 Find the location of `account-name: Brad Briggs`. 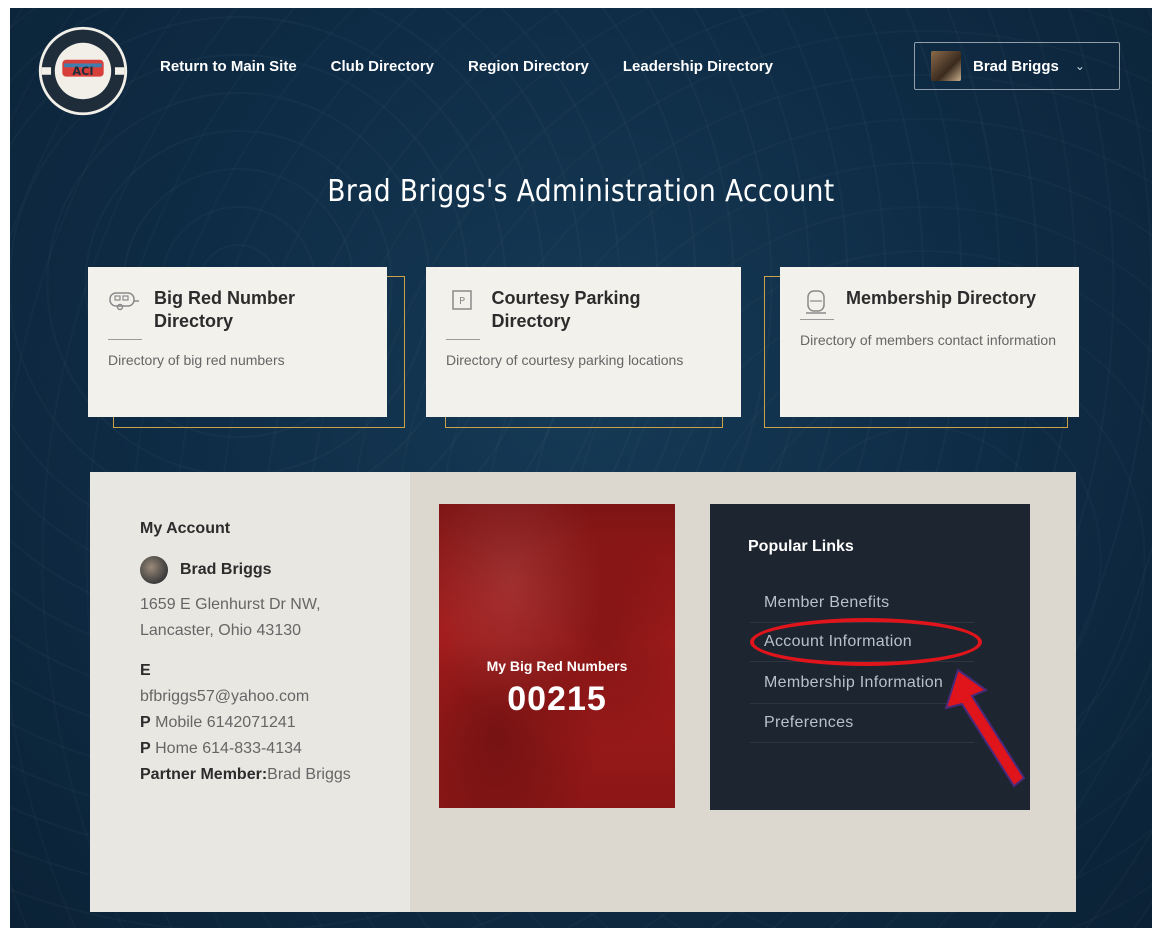

account-name: Brad Briggs is located at coordinates (226, 569).